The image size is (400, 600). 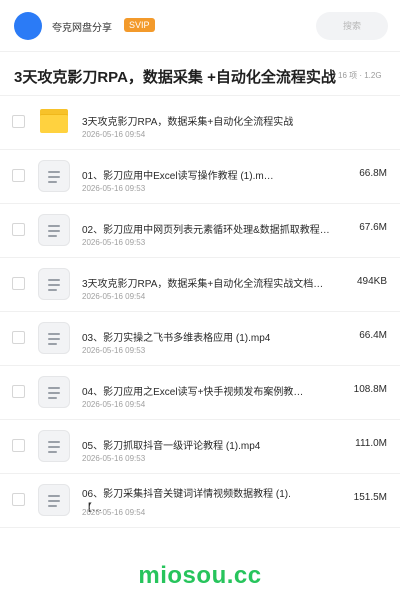 I want to click on title-row: 3天攻克影刀RPA，数据采集 +自动化全流程实战 16 项 · 1.2G, so click(x=200, y=74).